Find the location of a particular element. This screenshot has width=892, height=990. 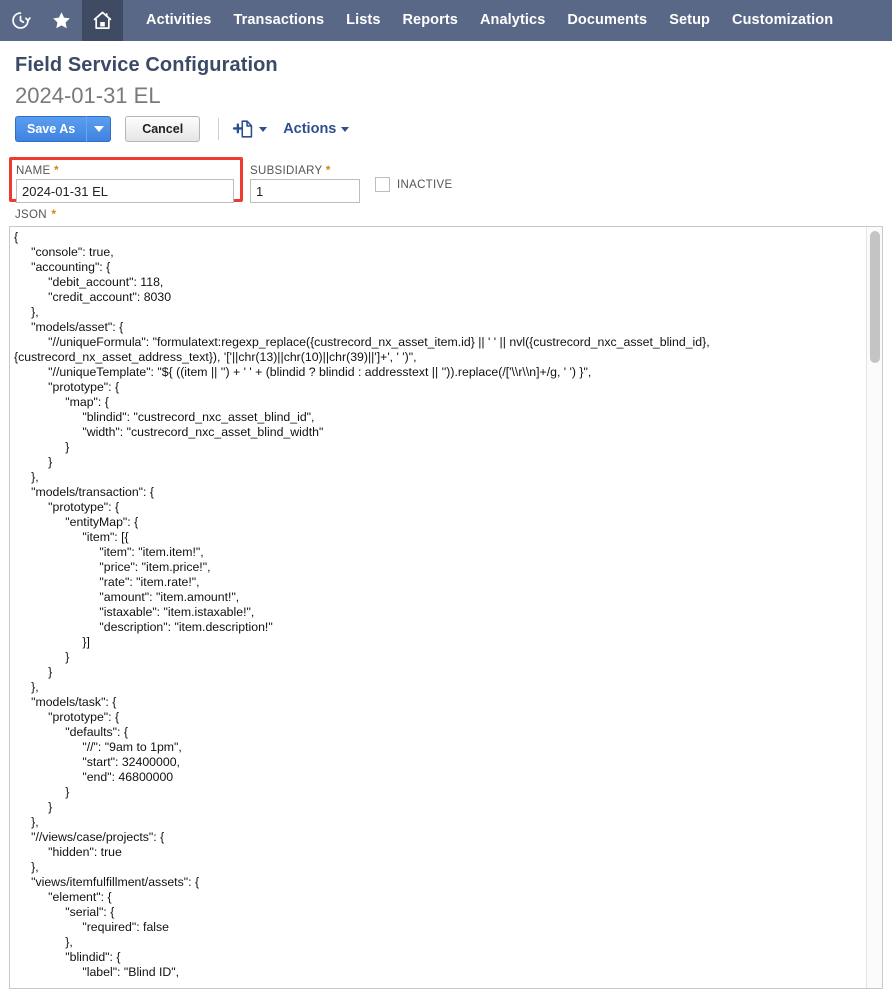

recent-records-icon is located at coordinates (20, 20).